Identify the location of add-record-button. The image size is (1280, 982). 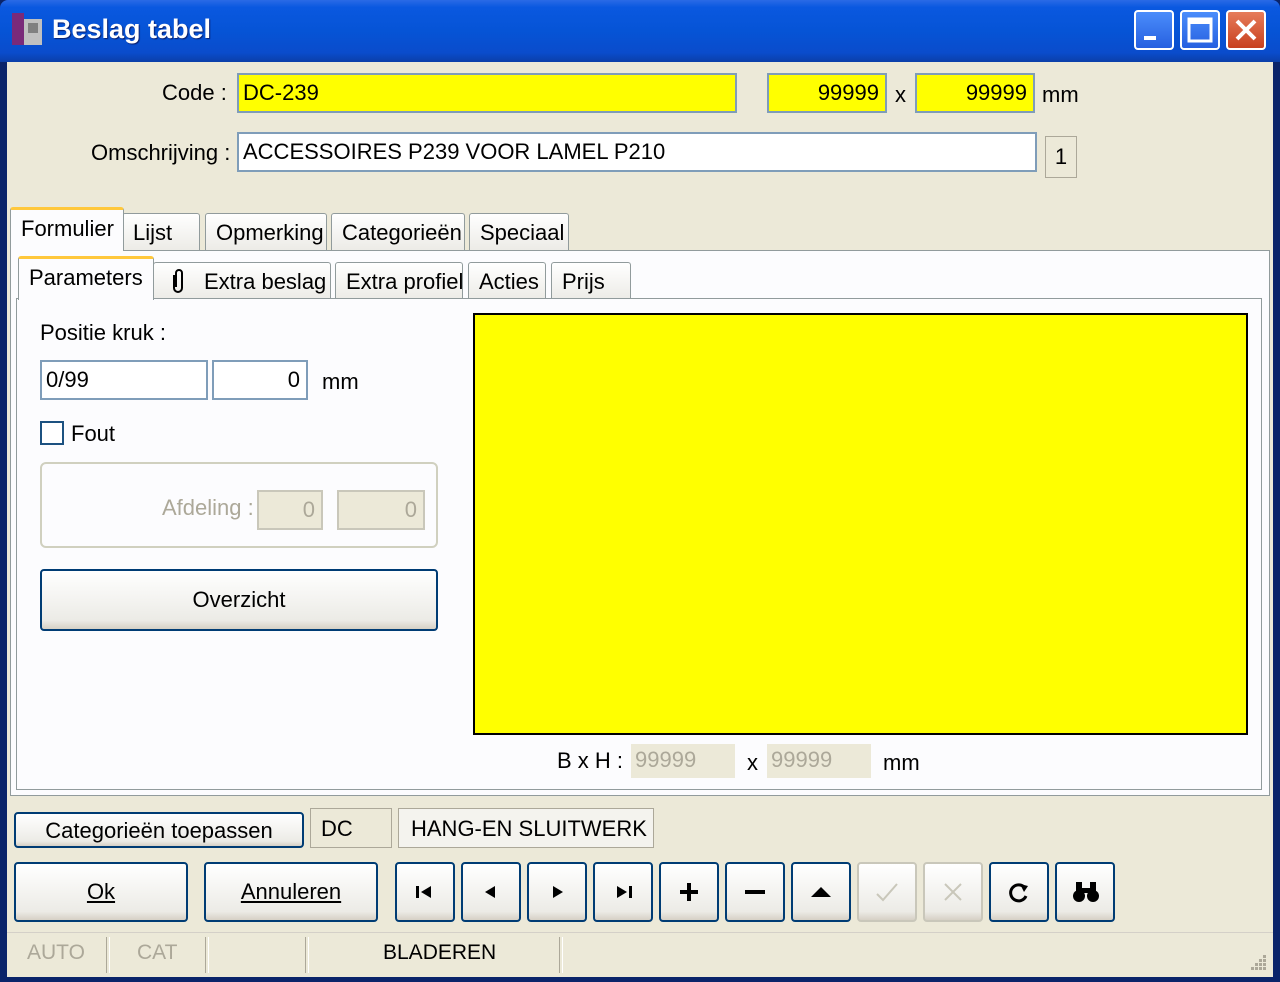
(689, 892).